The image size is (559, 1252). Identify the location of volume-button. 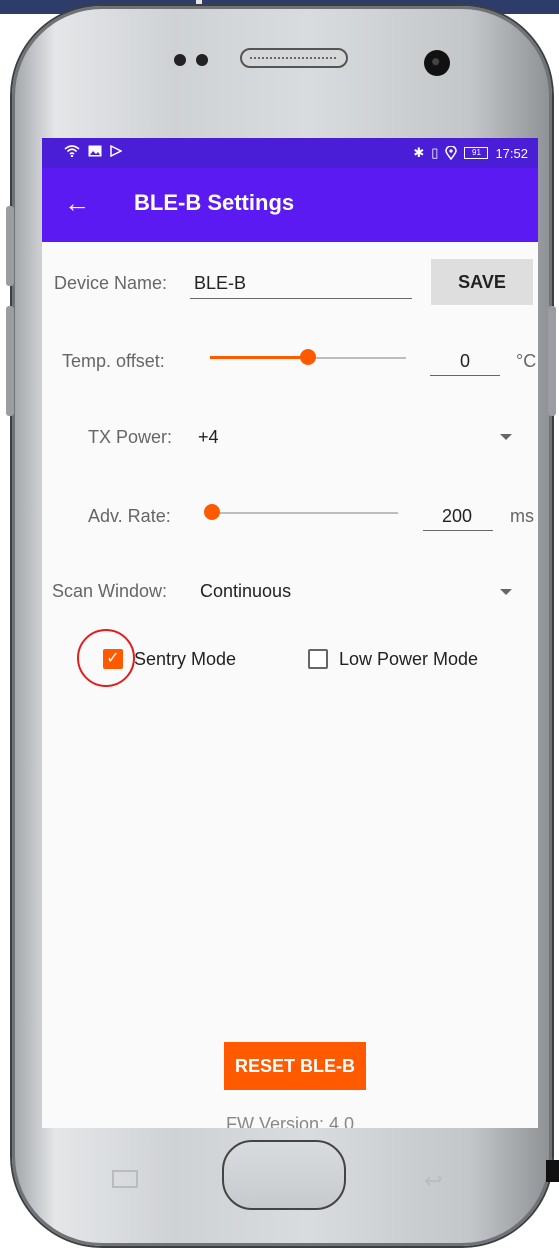
(10, 246).